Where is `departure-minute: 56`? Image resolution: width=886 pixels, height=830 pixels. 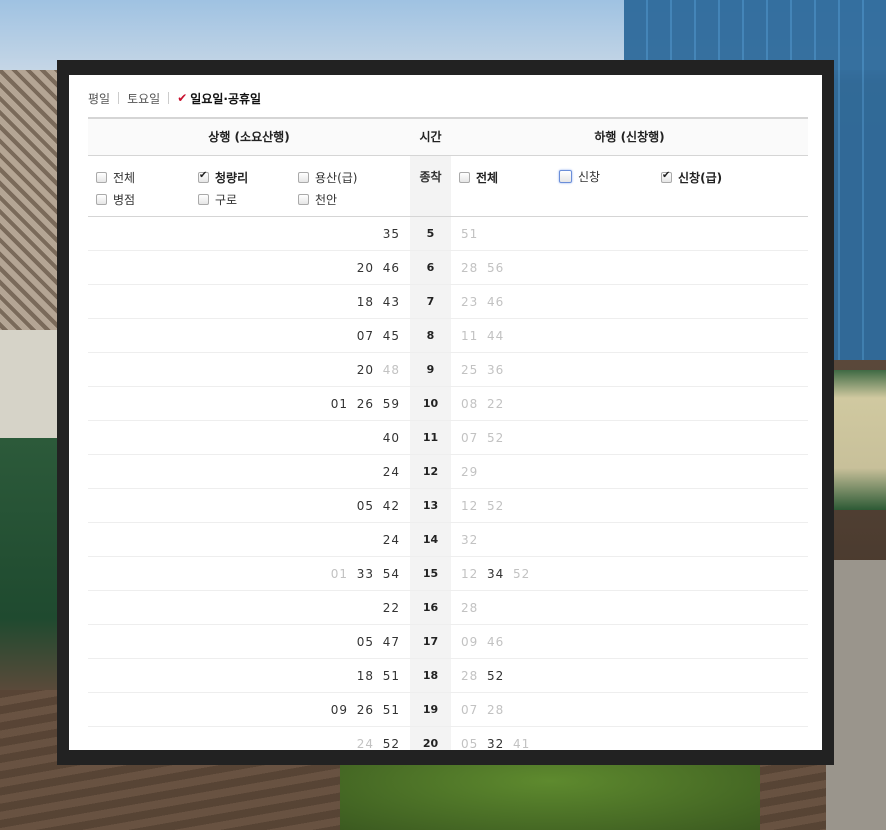
departure-minute: 56 is located at coordinates (497, 268).